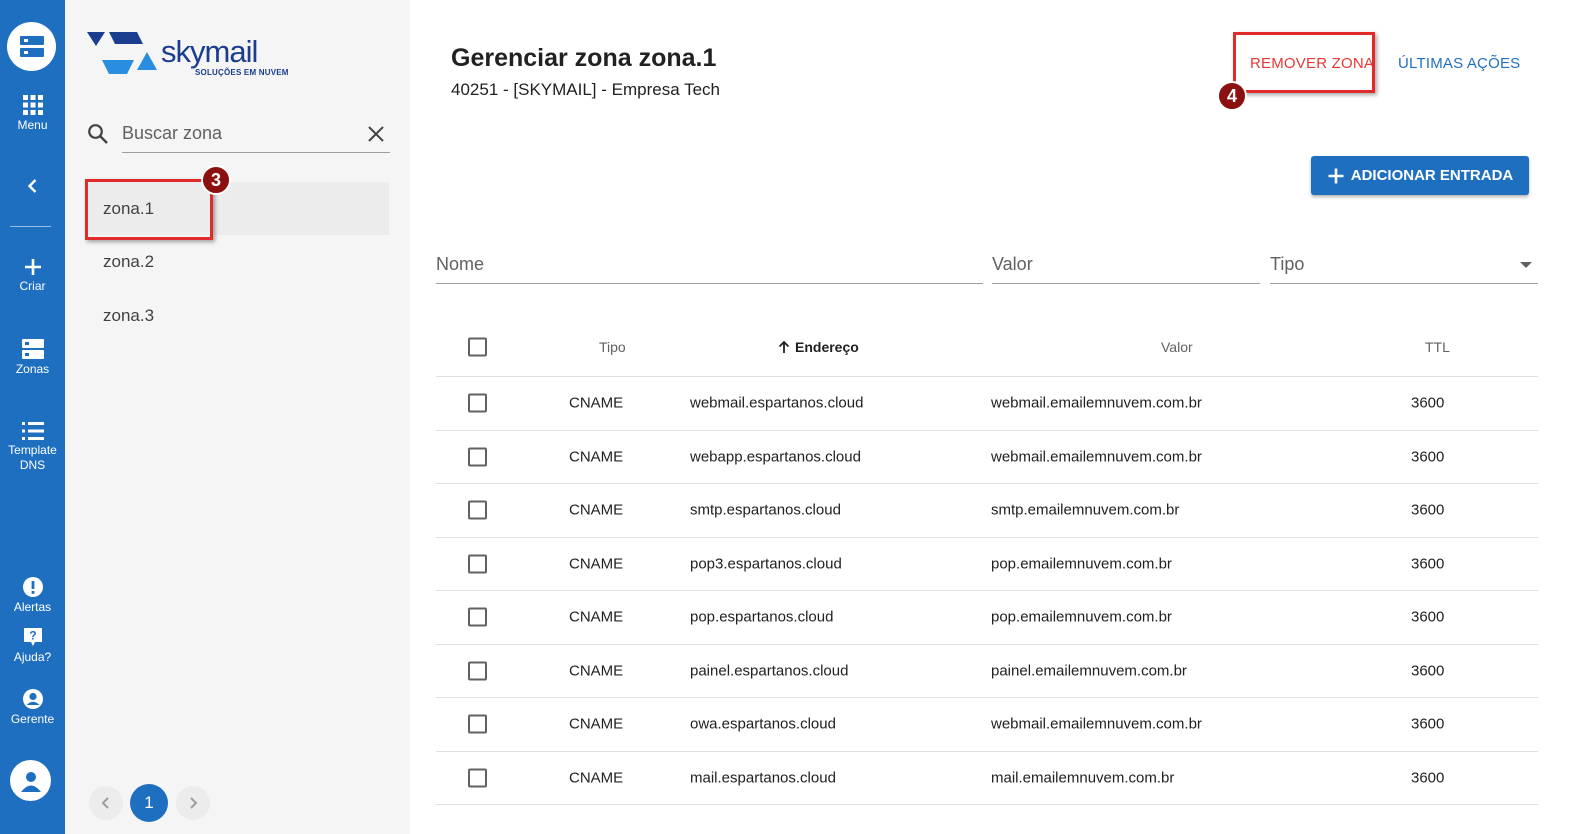 Image resolution: width=1580 pixels, height=834 pixels. I want to click on cell-valor: painel.emailemnuvem.com.br, so click(1089, 671).